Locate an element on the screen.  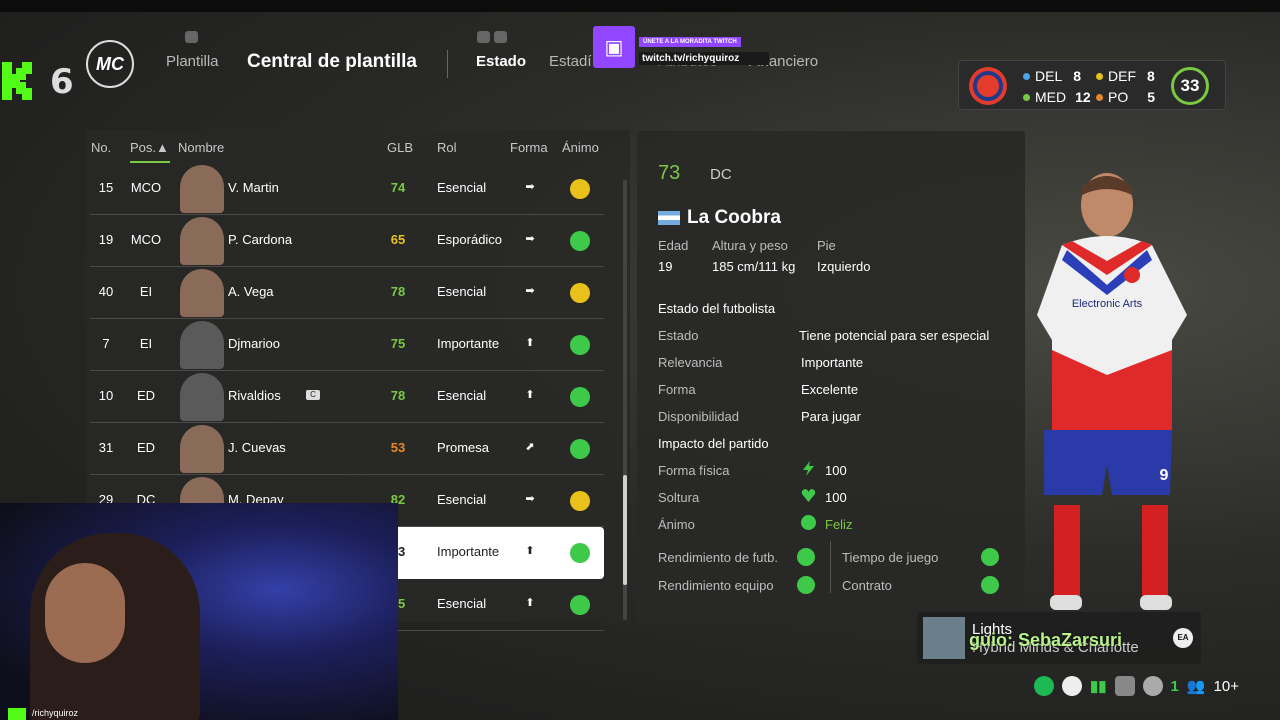
po-dot-icon is located at coordinates (1099, 97).